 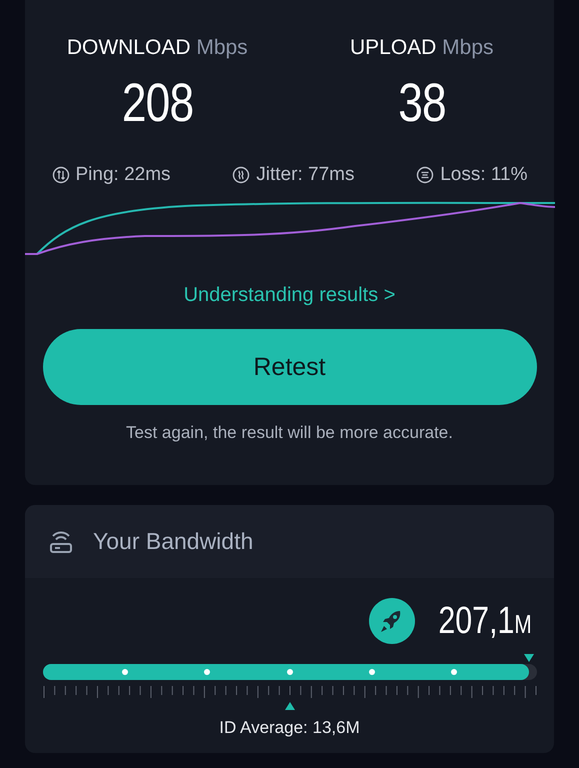 What do you see at coordinates (289, 706) in the screenshot?
I see `average-marker-icon` at bounding box center [289, 706].